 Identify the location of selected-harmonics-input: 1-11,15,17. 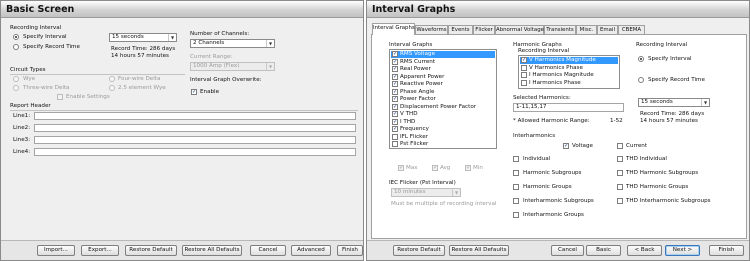
(568, 107).